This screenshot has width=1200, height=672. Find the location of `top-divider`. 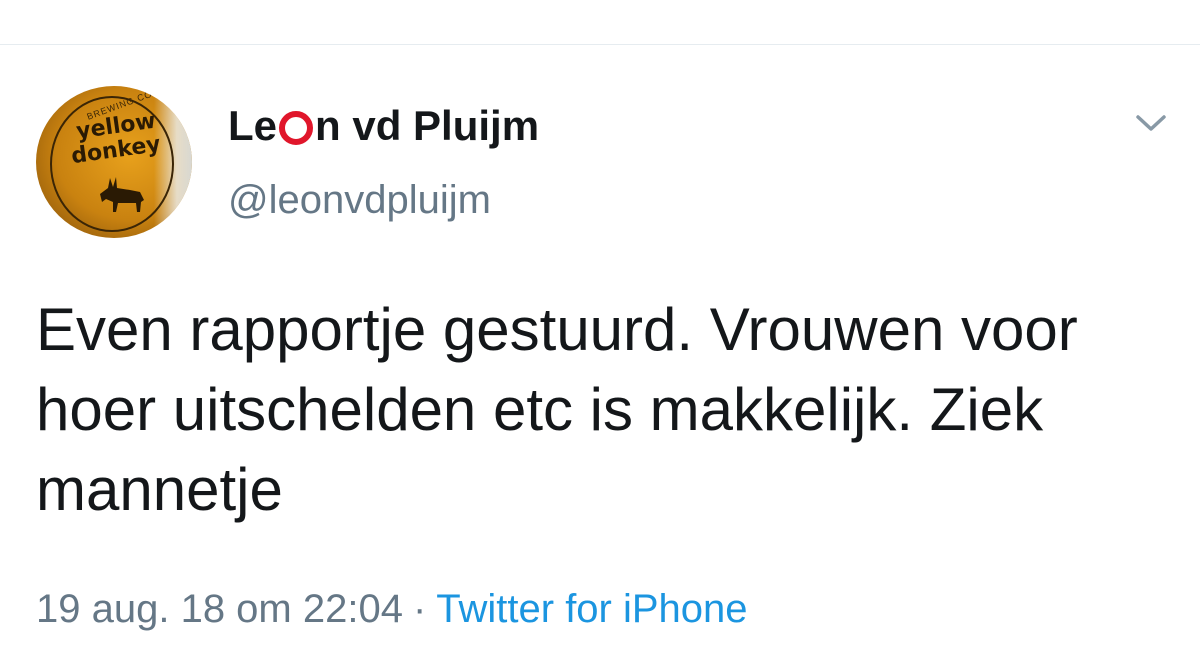

top-divider is located at coordinates (600, 44).